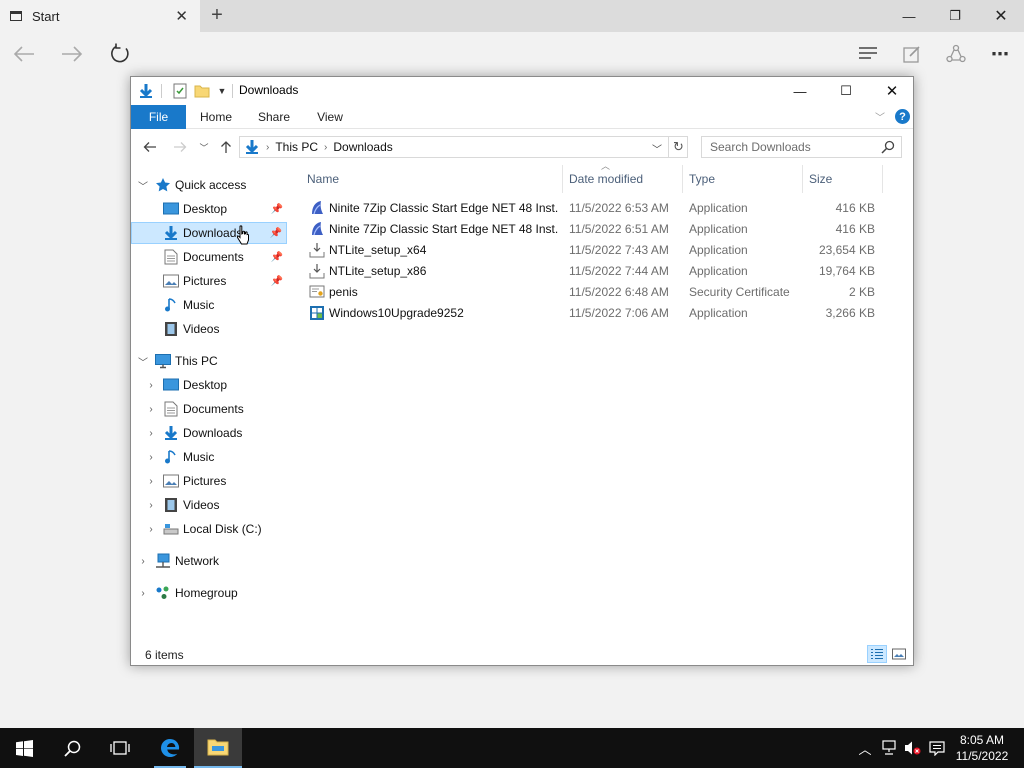  I want to click on customize-toolbar-icon: ▼, so click(222, 91).